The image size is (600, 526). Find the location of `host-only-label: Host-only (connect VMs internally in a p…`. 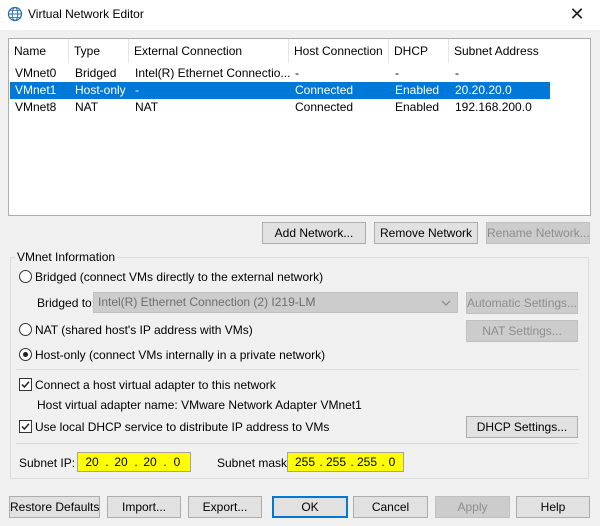

host-only-label: Host-only (connect VMs internally in a p… is located at coordinates (180, 355).